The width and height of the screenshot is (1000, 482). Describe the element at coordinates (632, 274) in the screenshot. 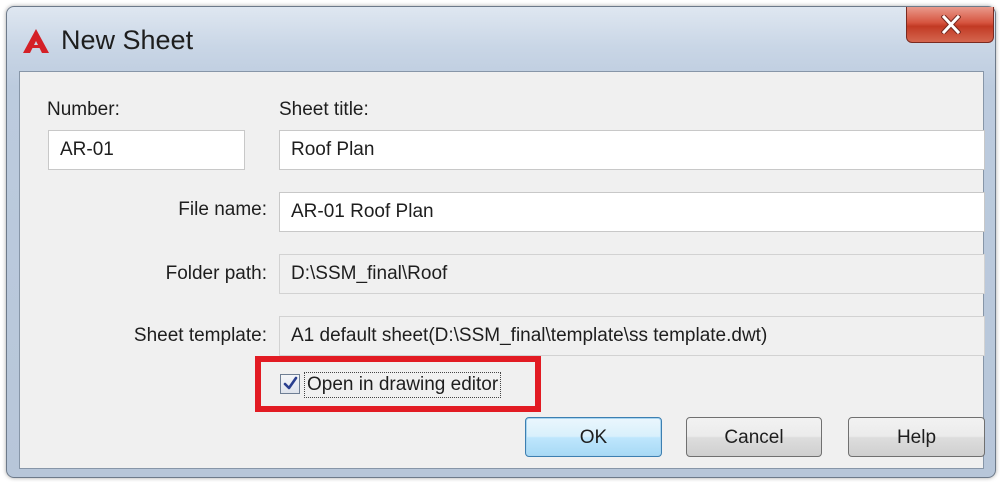

I see `folder-path-field: D:\SSM_final\Roof` at that location.